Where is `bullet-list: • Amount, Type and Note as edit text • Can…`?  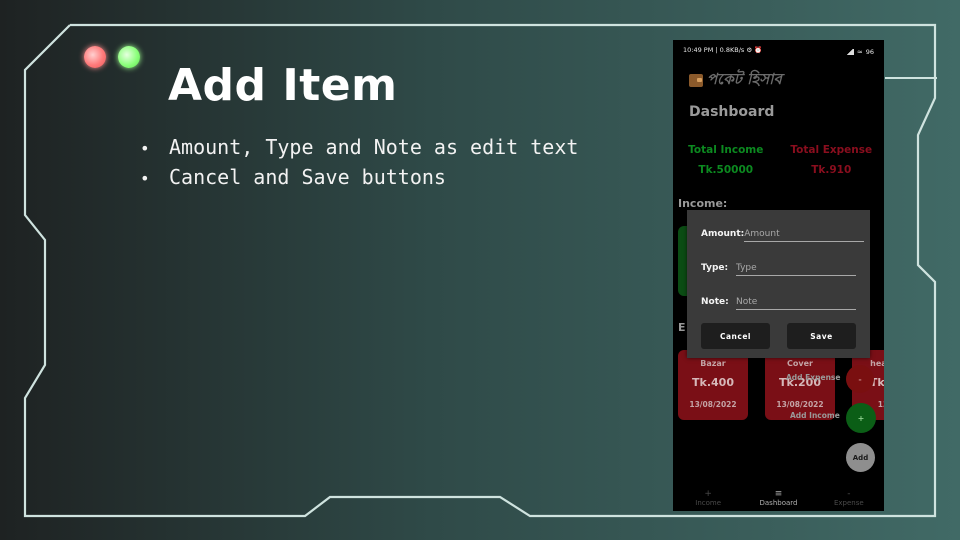
bullet-list: • Amount, Type and Note as edit text • Can… is located at coordinates (359, 163).